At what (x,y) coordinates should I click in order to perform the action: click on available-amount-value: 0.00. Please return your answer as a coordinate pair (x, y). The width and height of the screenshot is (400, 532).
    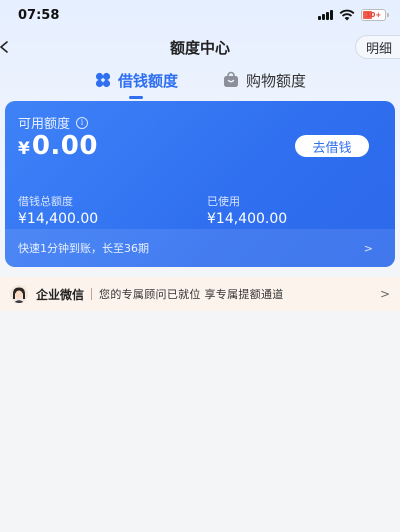
    Looking at the image, I should click on (64, 146).